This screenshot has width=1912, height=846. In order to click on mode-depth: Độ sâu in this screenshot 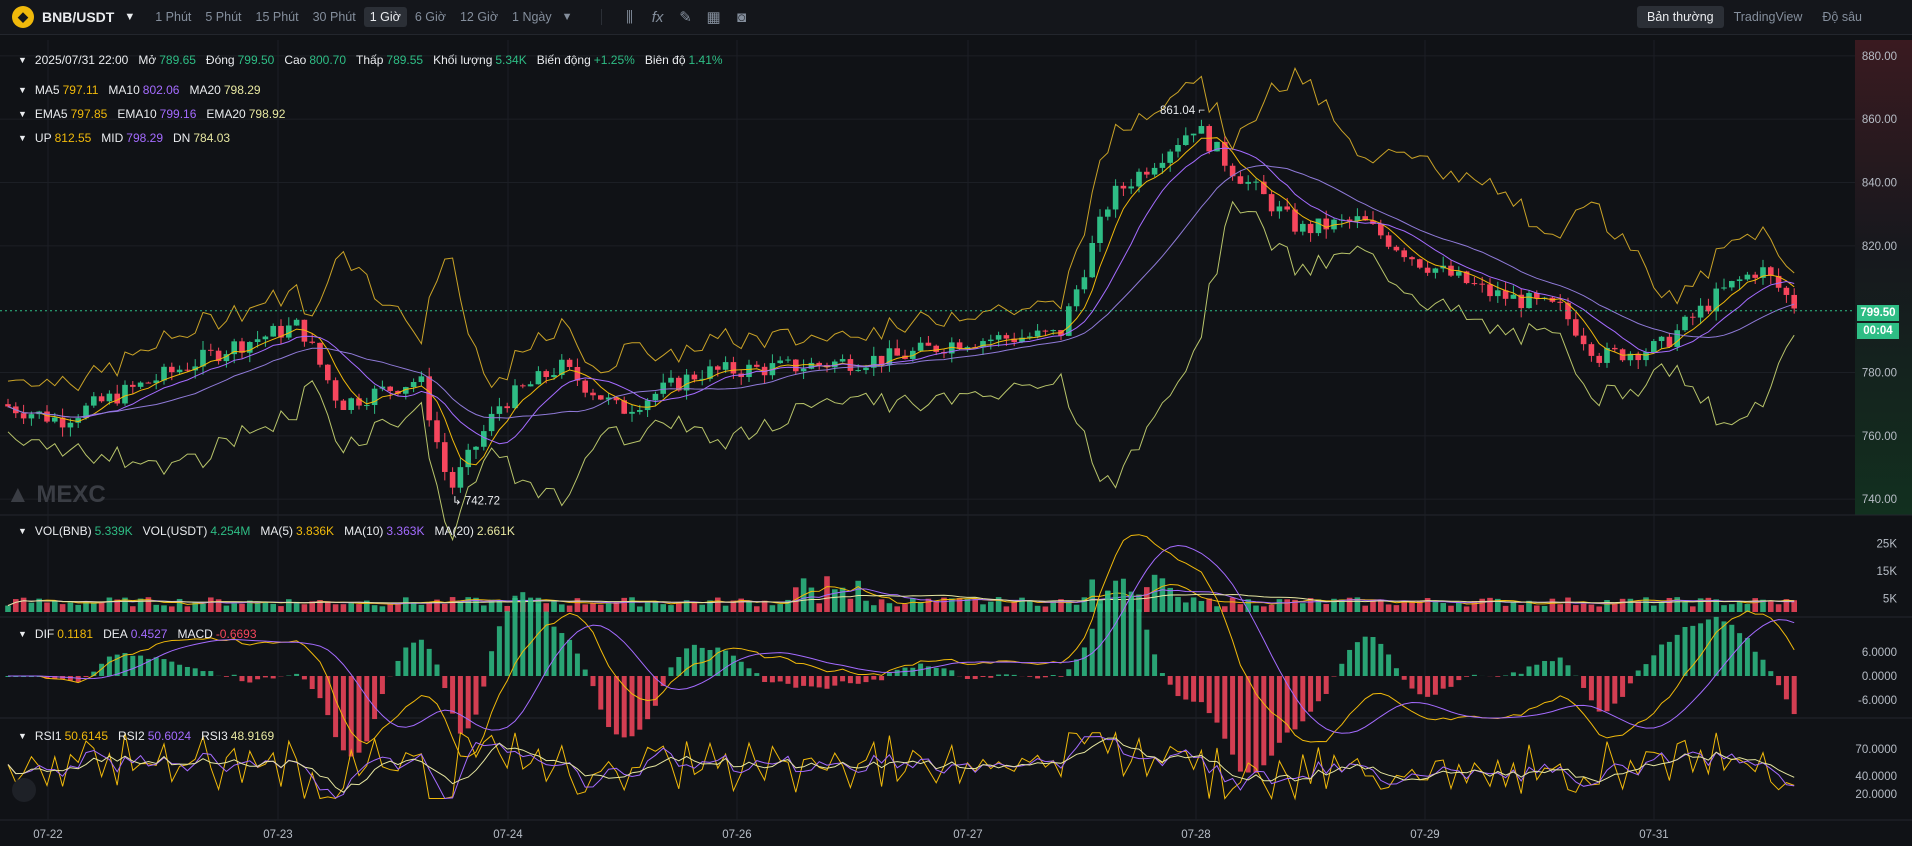, I will do `click(1842, 17)`.